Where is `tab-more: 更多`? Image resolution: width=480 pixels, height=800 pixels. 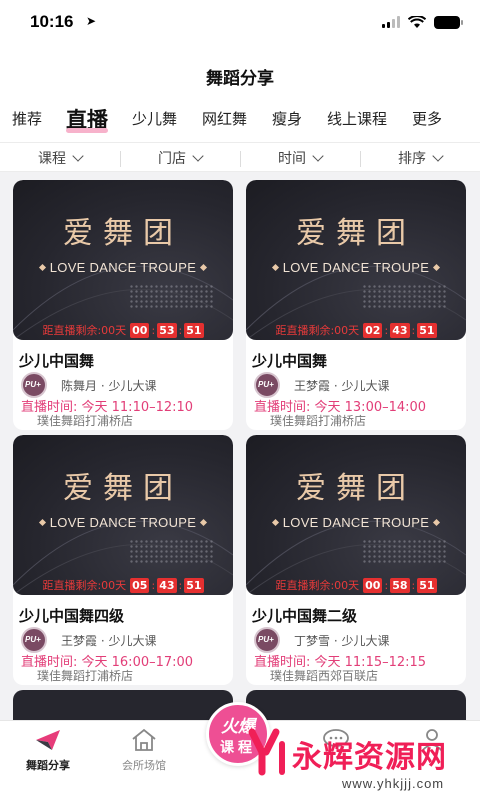
tab-more: 更多 is located at coordinates (427, 118).